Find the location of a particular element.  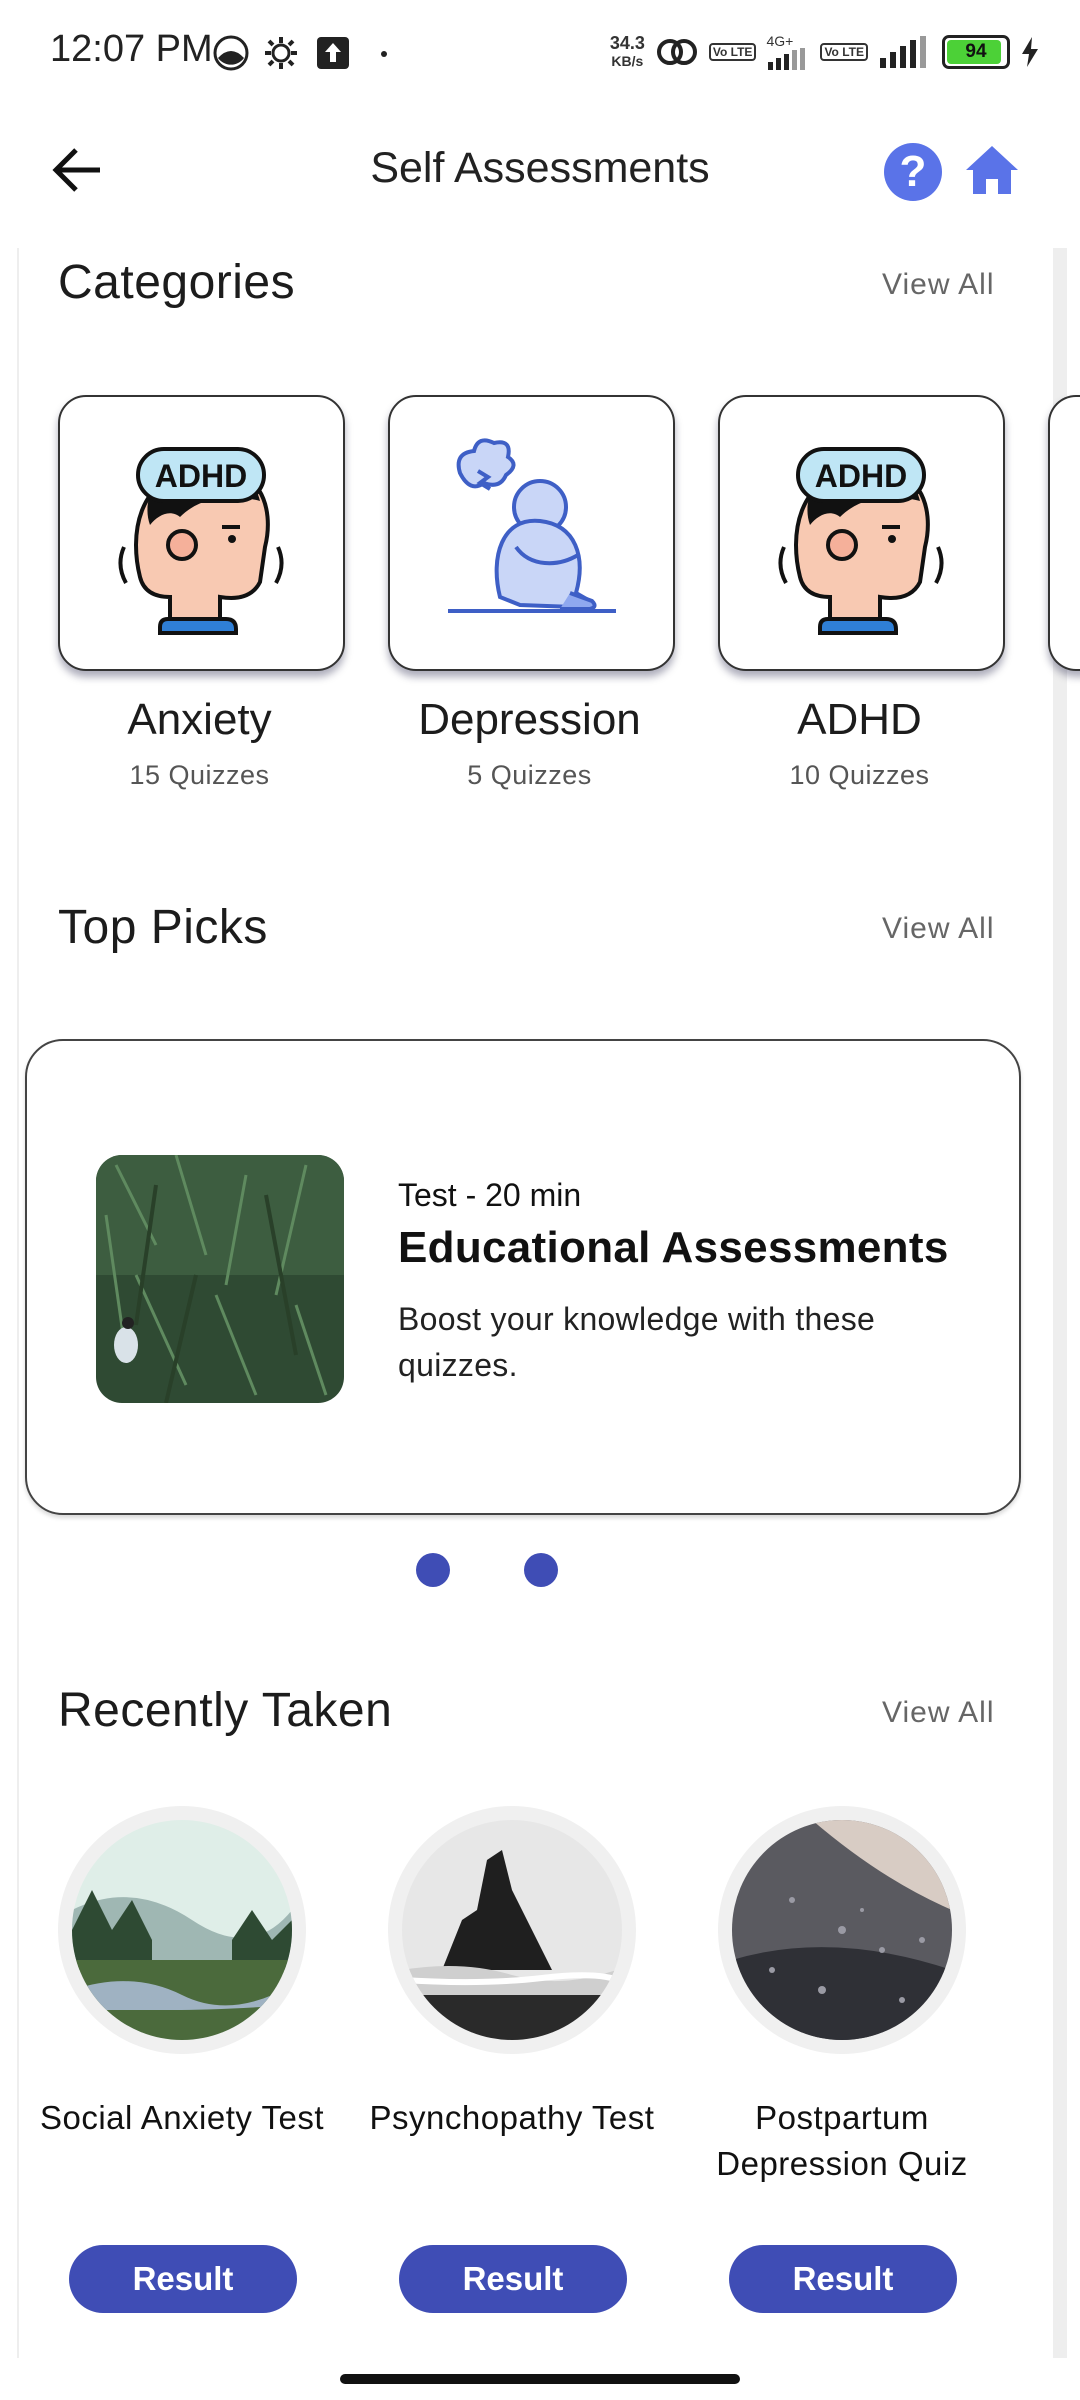

settings-icon is located at coordinates (281, 53).